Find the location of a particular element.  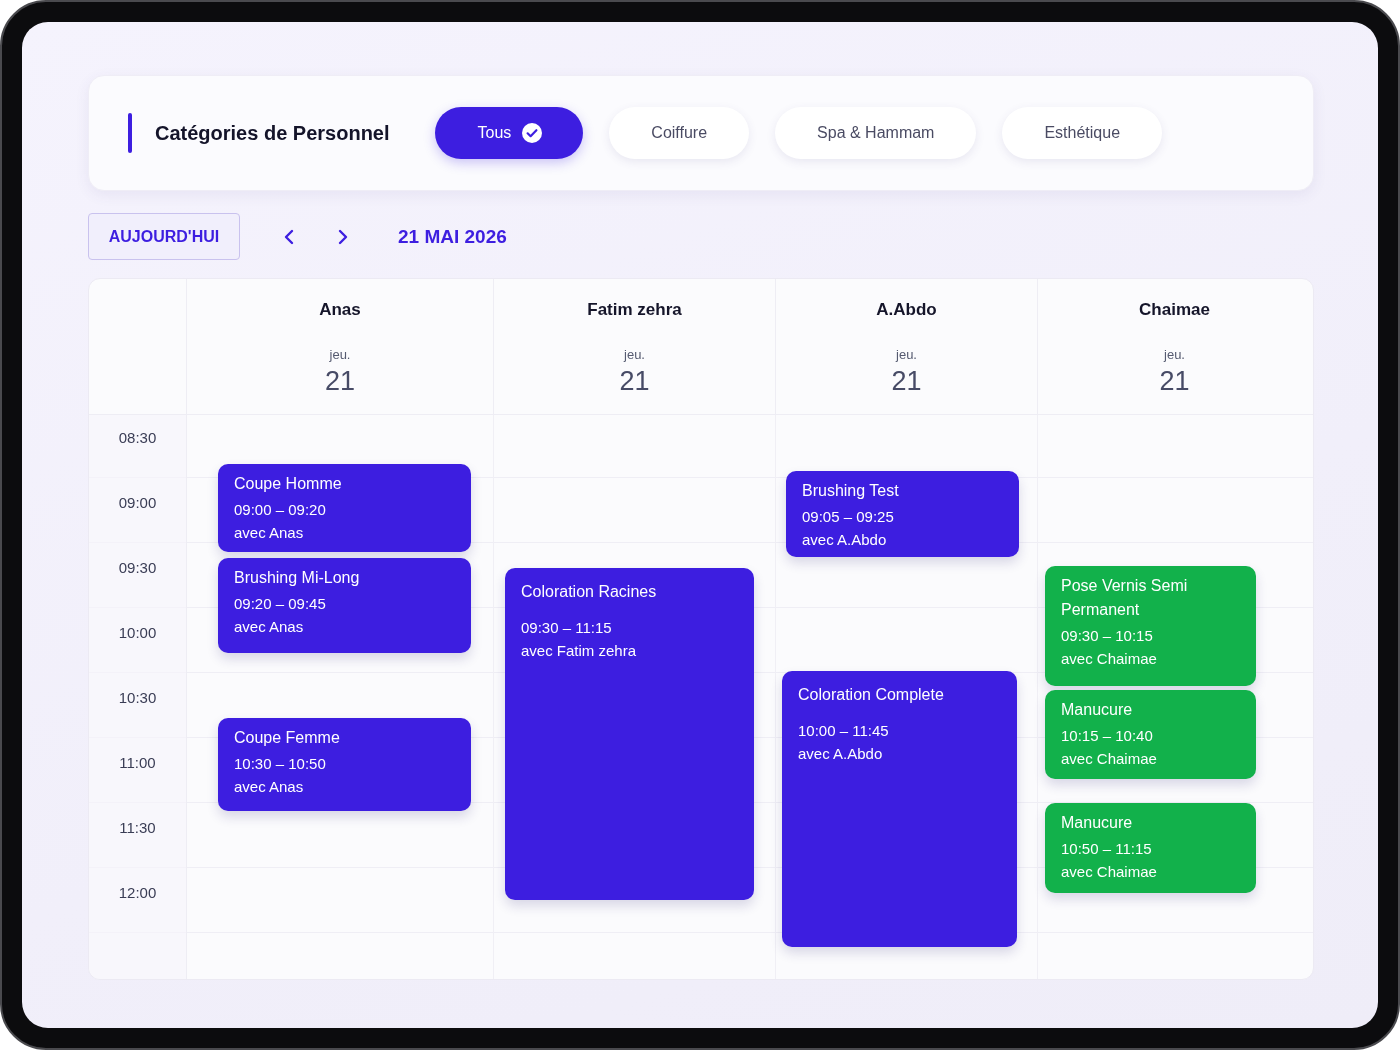

event-card: Coupe Homme 09:00 – 09:20 avec Anas is located at coordinates (344, 508).